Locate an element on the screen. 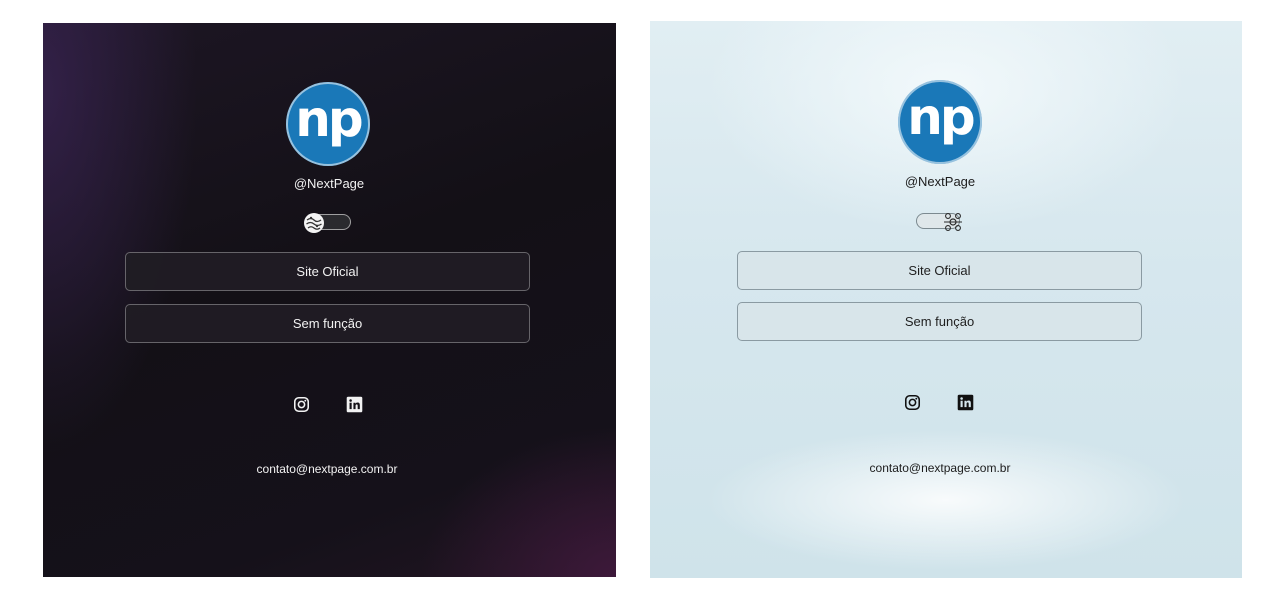 This screenshot has height=600, width=1280. moon-icon is located at coordinates (314, 223).